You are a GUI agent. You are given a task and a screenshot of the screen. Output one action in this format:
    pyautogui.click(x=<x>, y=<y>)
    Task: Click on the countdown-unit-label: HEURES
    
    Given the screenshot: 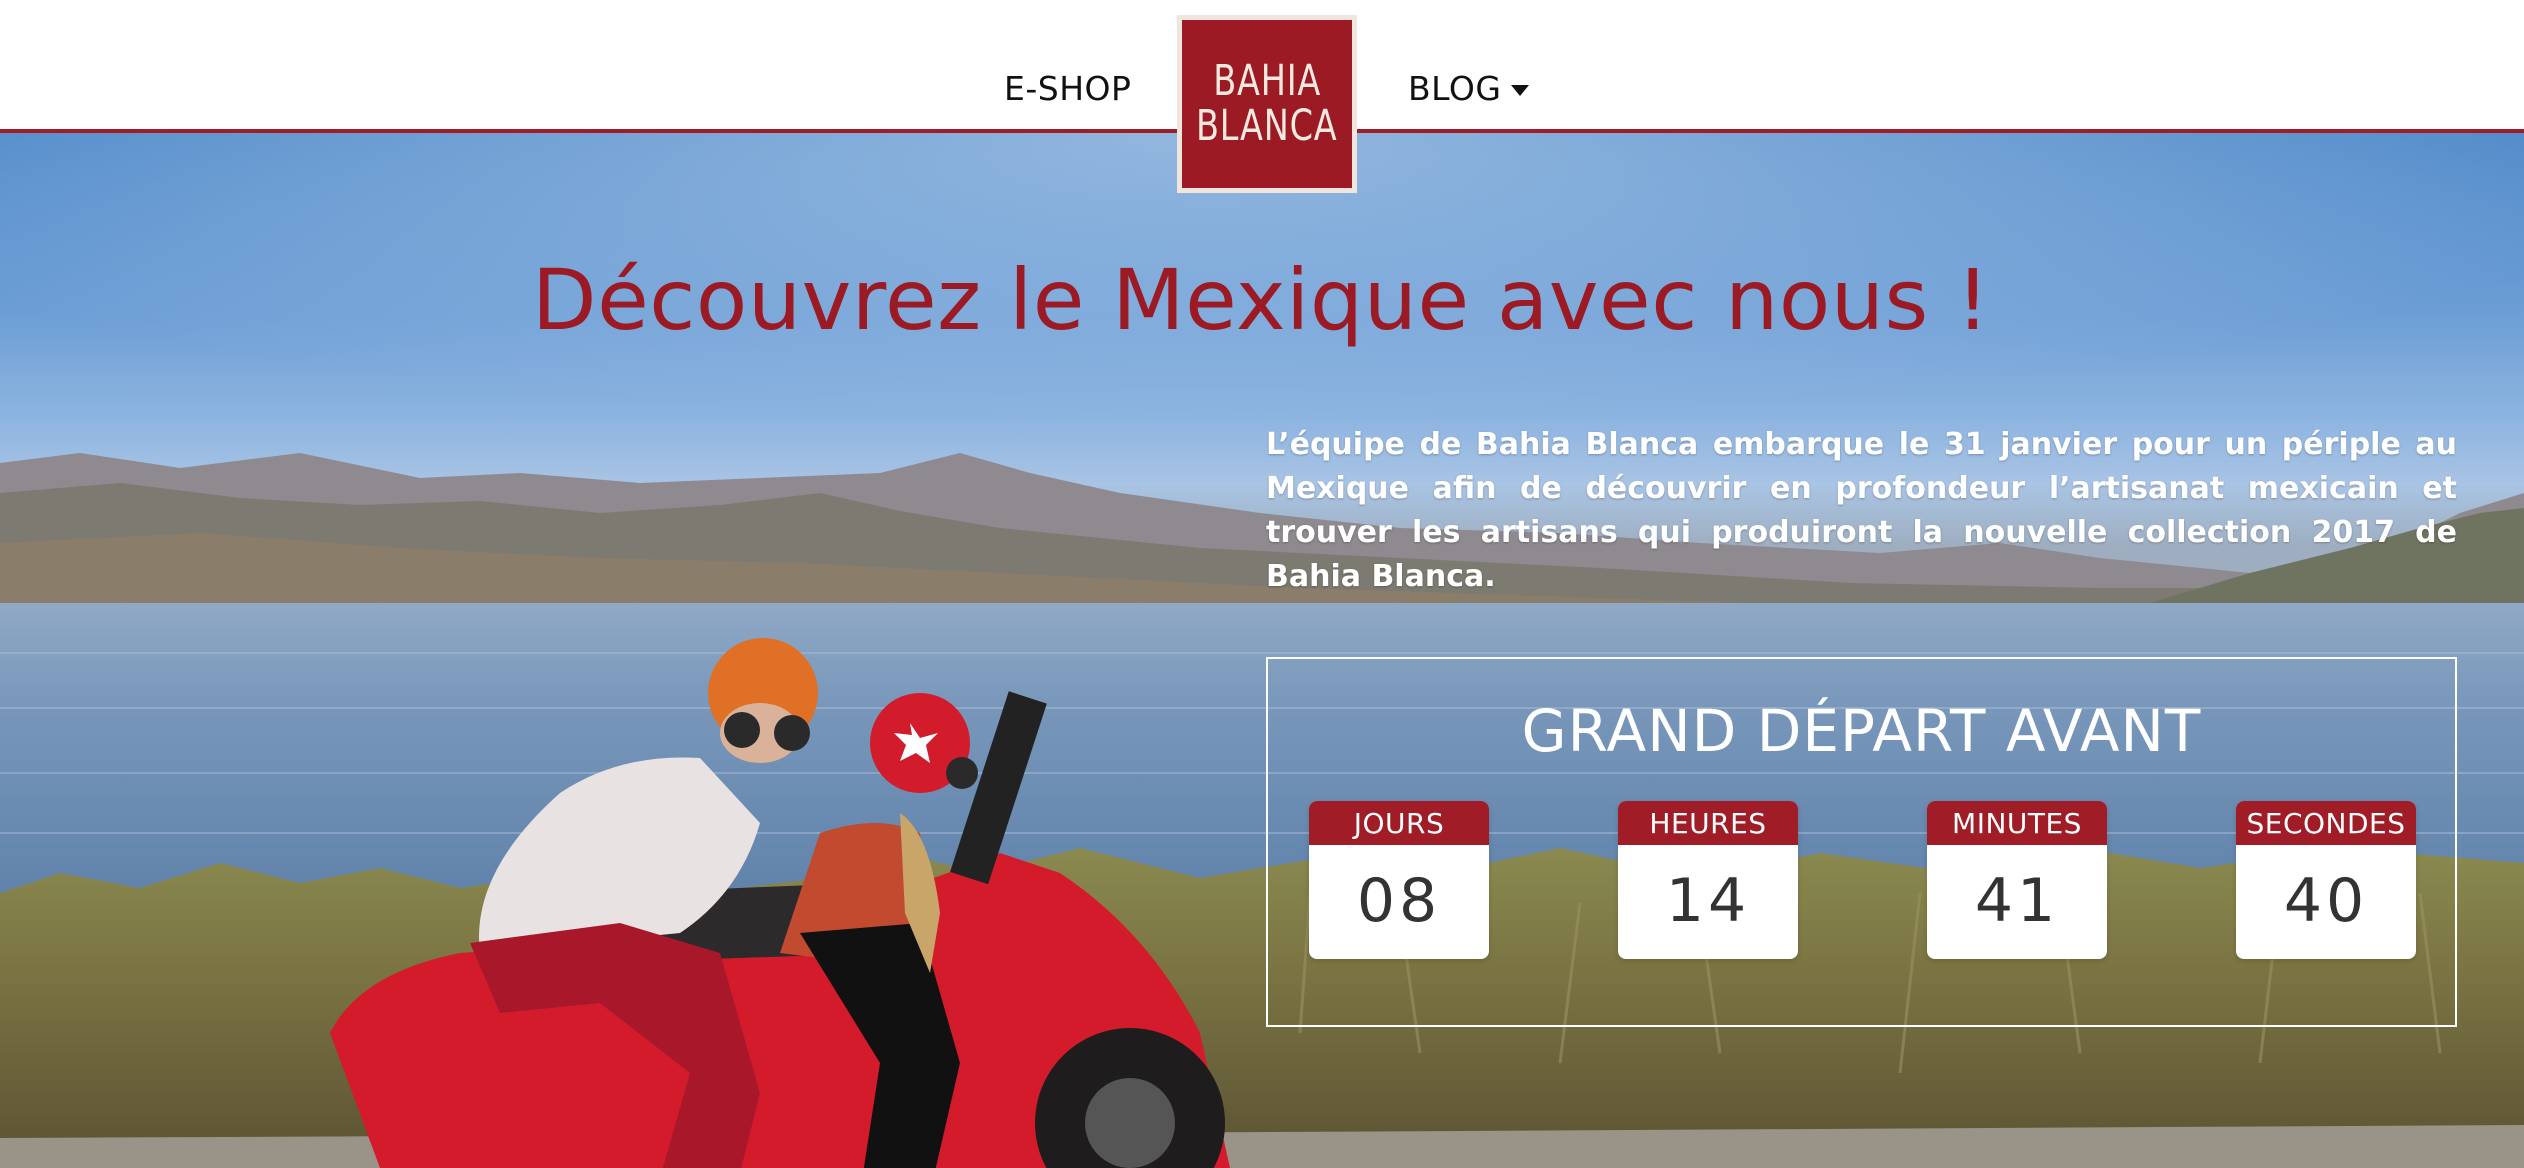 What is the action you would take?
    pyautogui.click(x=1708, y=823)
    